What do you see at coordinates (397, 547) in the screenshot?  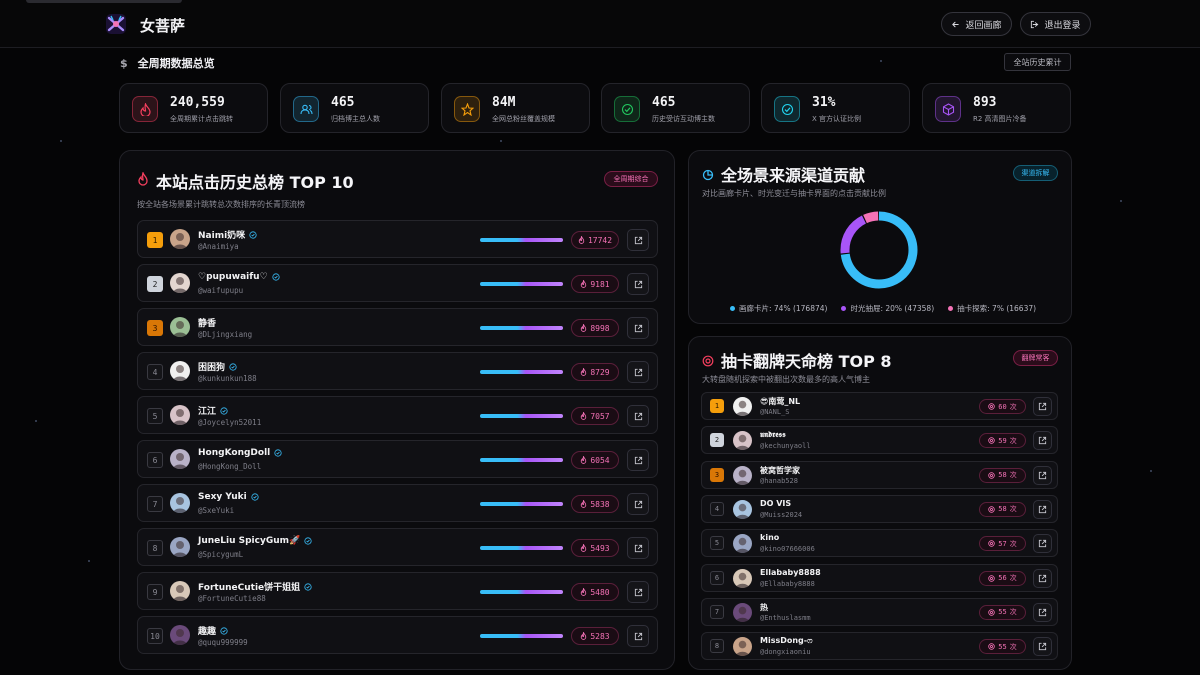 I see `top10-row: 8 JuneLiu SpicyGum🚀 @SpicygumL 5493` at bounding box center [397, 547].